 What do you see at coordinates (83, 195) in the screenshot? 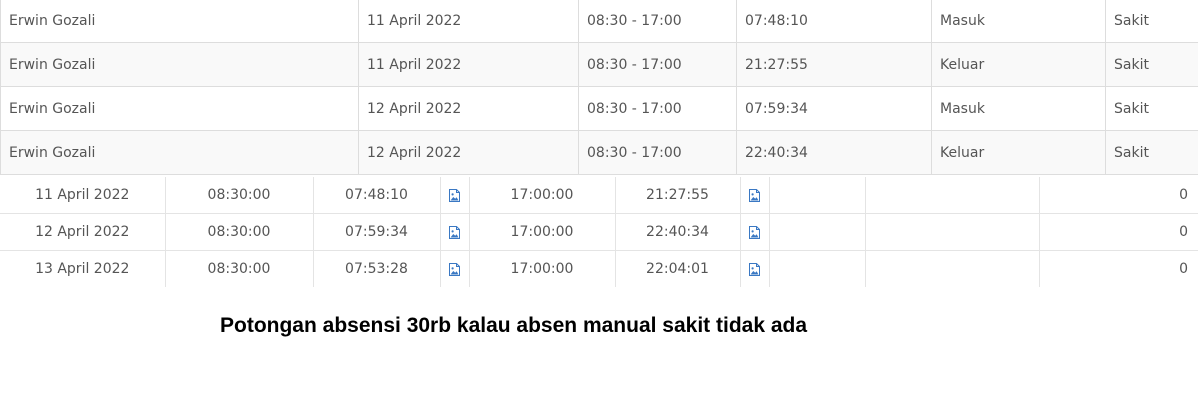
I see `summary-date-cell: 11 April 2022` at bounding box center [83, 195].